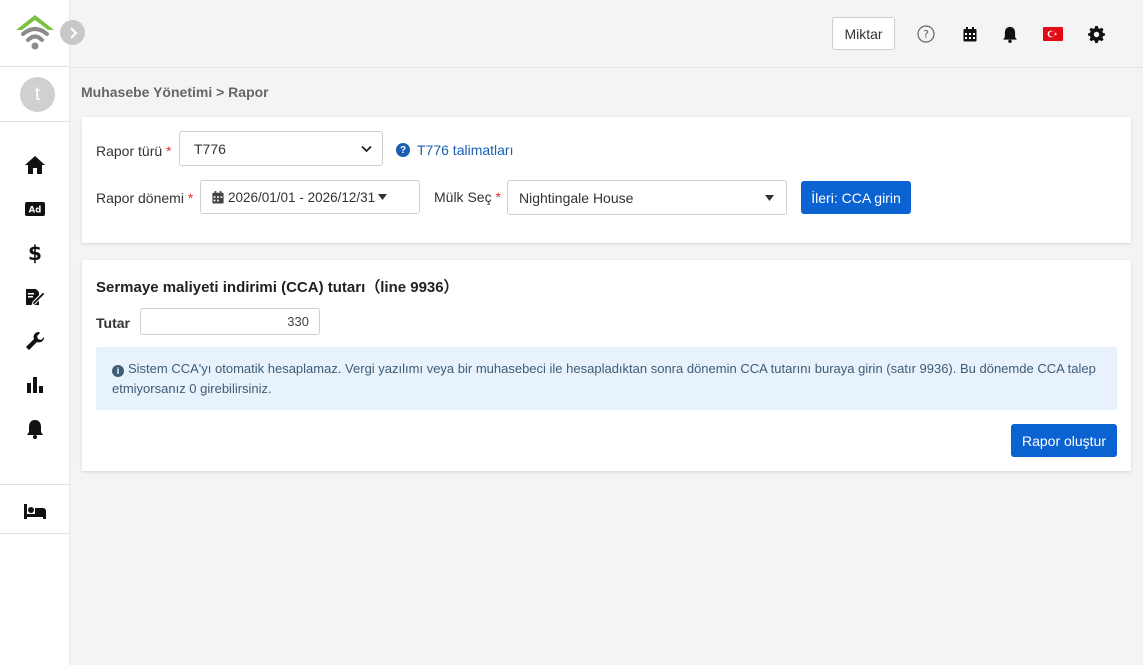  Describe the element at coordinates (230, 321) in the screenshot. I see `cca-amount-input: 330` at that location.